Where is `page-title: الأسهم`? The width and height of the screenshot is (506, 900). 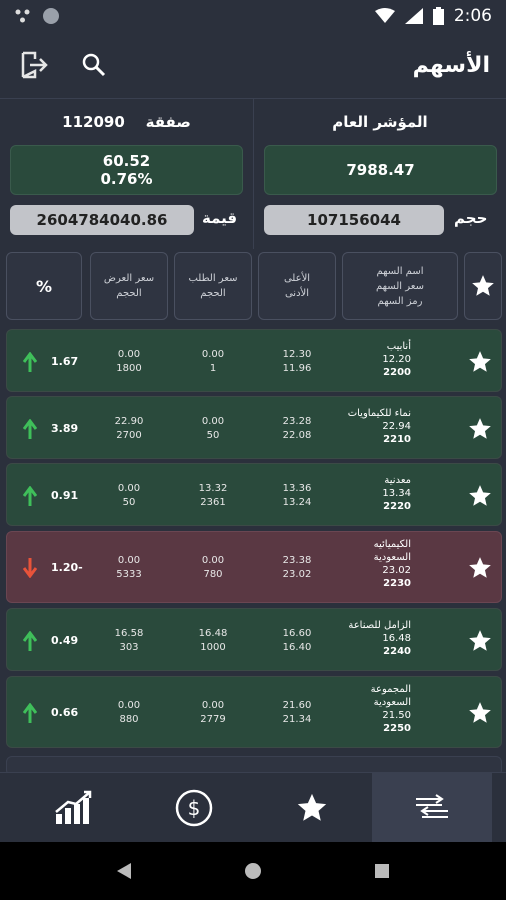
page-title: الأسهم is located at coordinates (451, 65).